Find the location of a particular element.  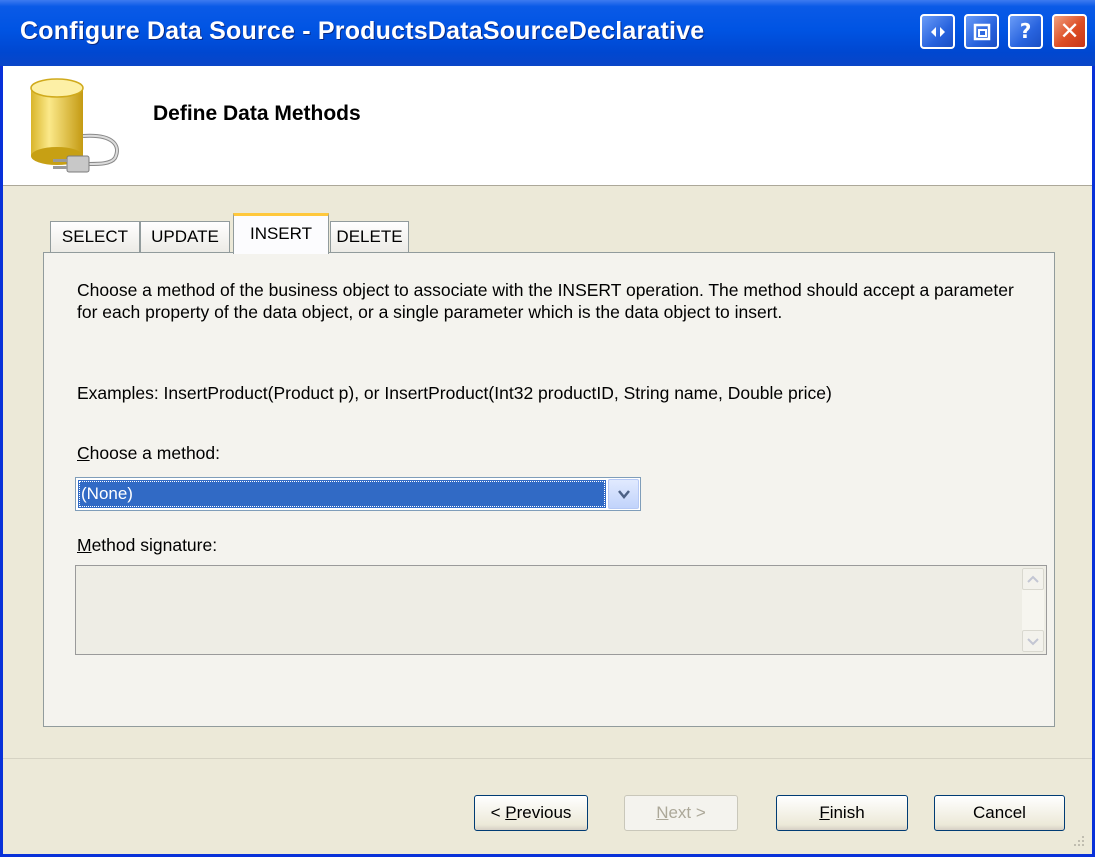

help-icon: ? is located at coordinates (1025, 31).